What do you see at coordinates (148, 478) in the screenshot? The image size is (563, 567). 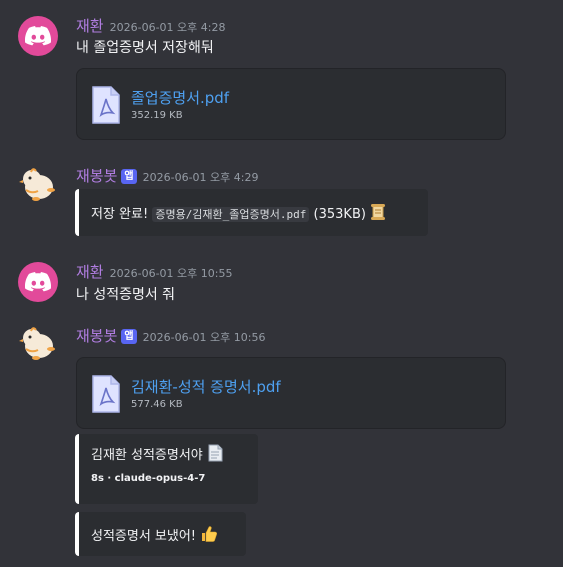 I see `embed-footer: 8s · claude-opus-4-7` at bounding box center [148, 478].